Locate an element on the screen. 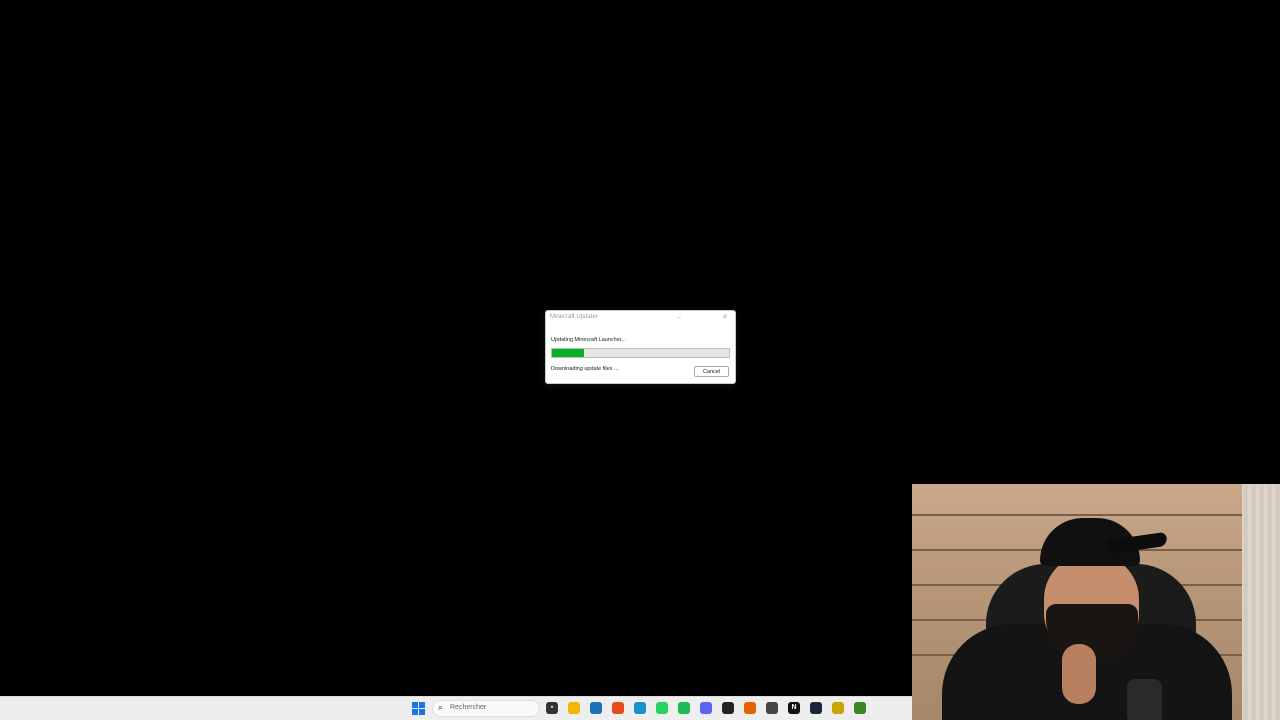 Image resolution: width=1280 pixels, height=720 pixels. start-button is located at coordinates (418, 708).